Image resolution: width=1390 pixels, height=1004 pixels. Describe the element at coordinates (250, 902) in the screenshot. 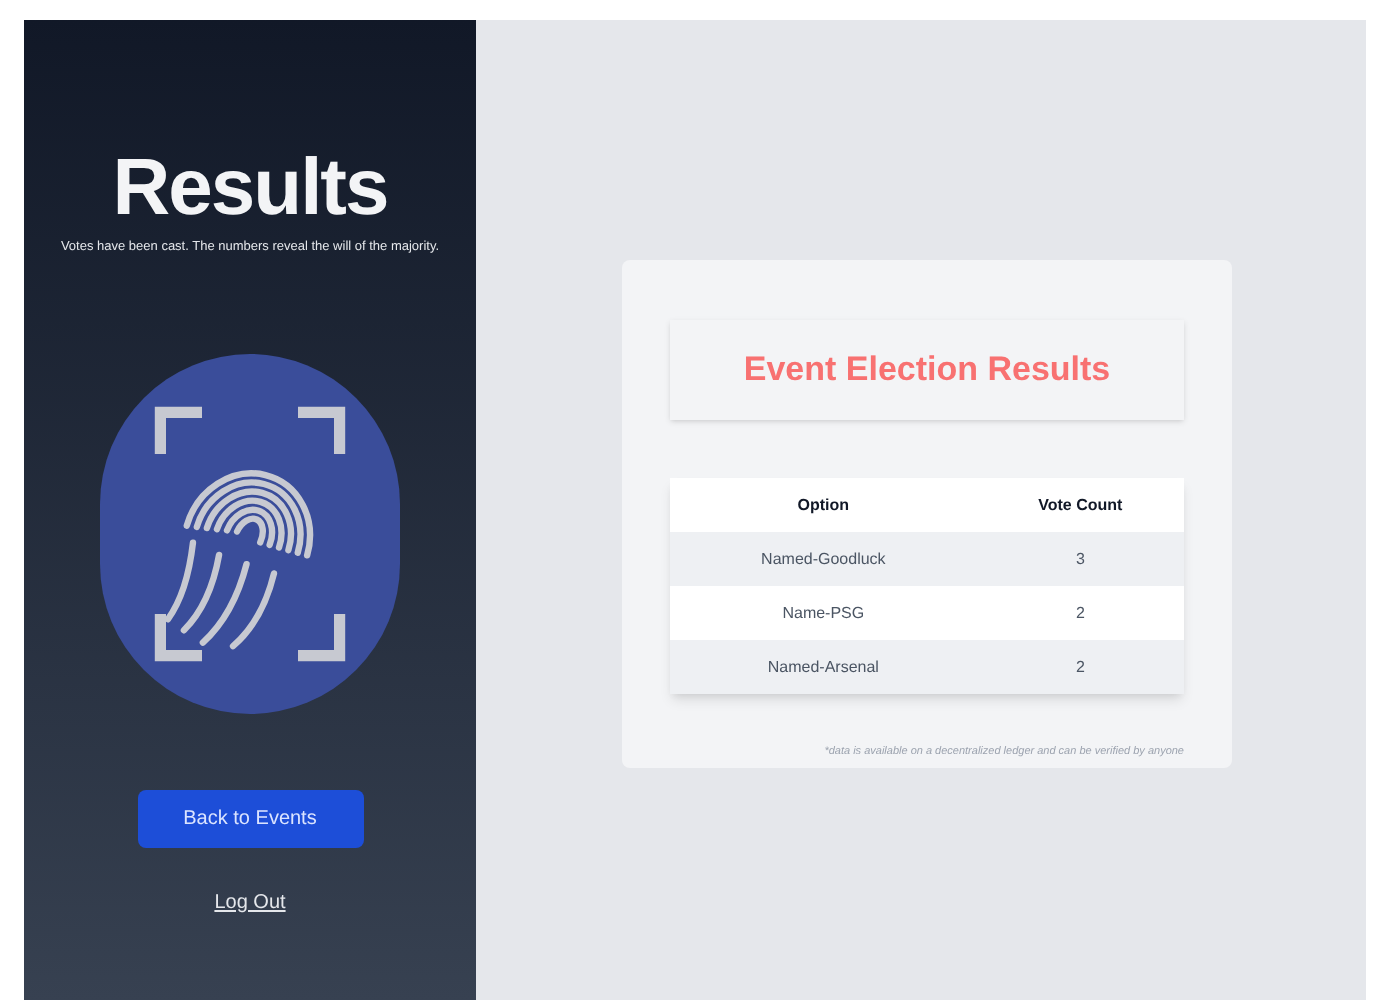

I see `logout-link: Log Out` at that location.